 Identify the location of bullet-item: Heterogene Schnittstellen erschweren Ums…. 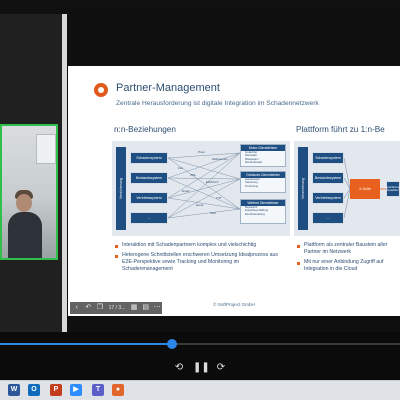
(202, 262).